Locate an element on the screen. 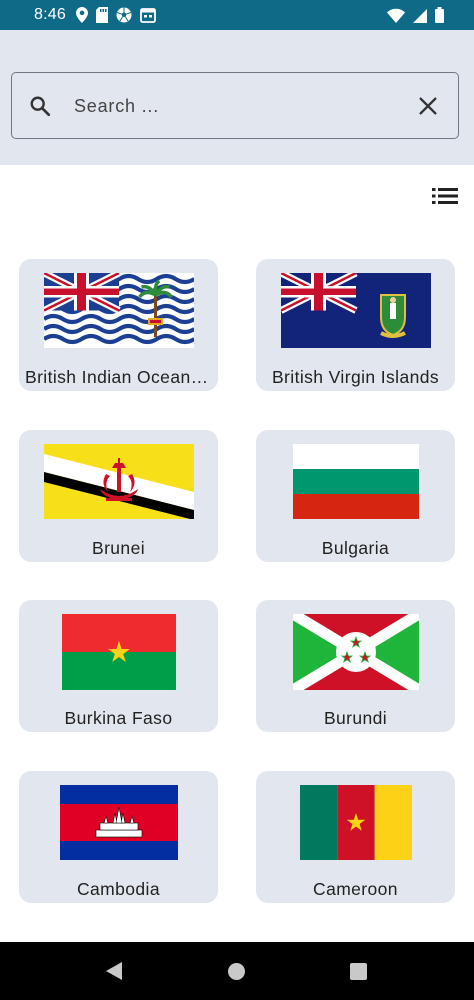 The width and height of the screenshot is (474, 1000). brunei-flag is located at coordinates (118, 481).